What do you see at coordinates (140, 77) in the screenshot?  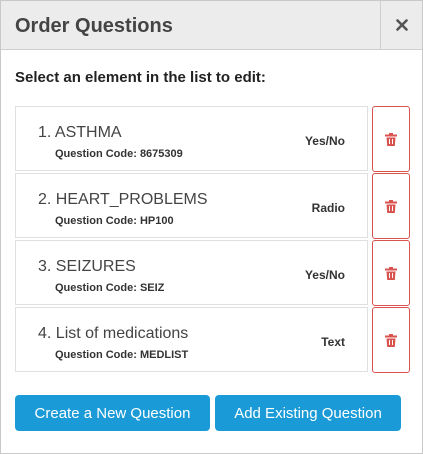 I see `instruction-text: Select an element in the list to edit:` at bounding box center [140, 77].